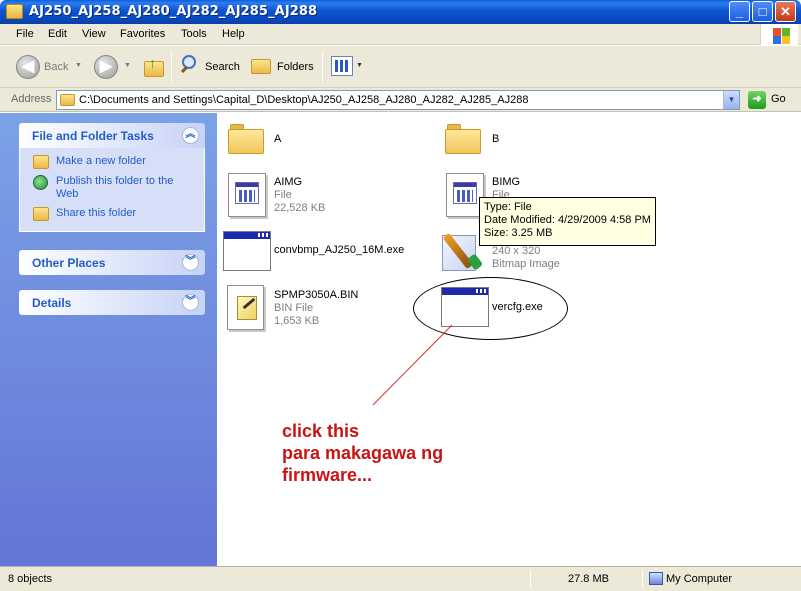  What do you see at coordinates (321, 431) in the screenshot?
I see `annotation-text: click this` at bounding box center [321, 431].